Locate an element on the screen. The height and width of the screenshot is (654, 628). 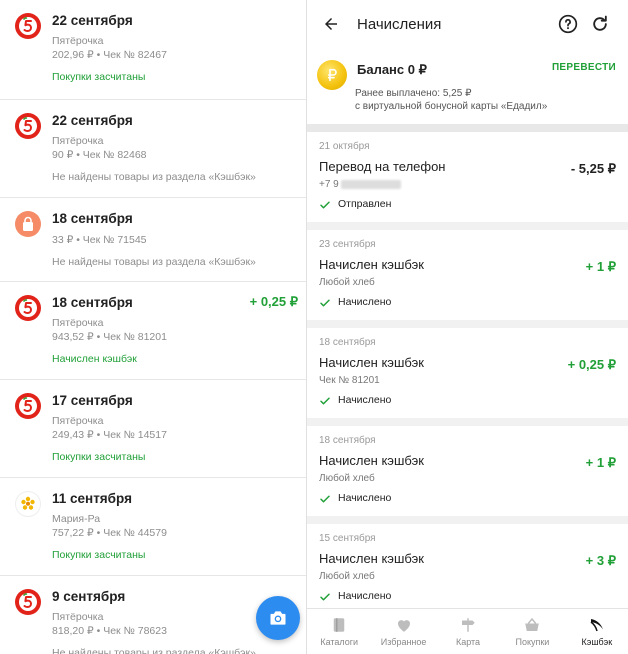
operation-amount: + 1 ₽ is located at coordinates (600, 266).